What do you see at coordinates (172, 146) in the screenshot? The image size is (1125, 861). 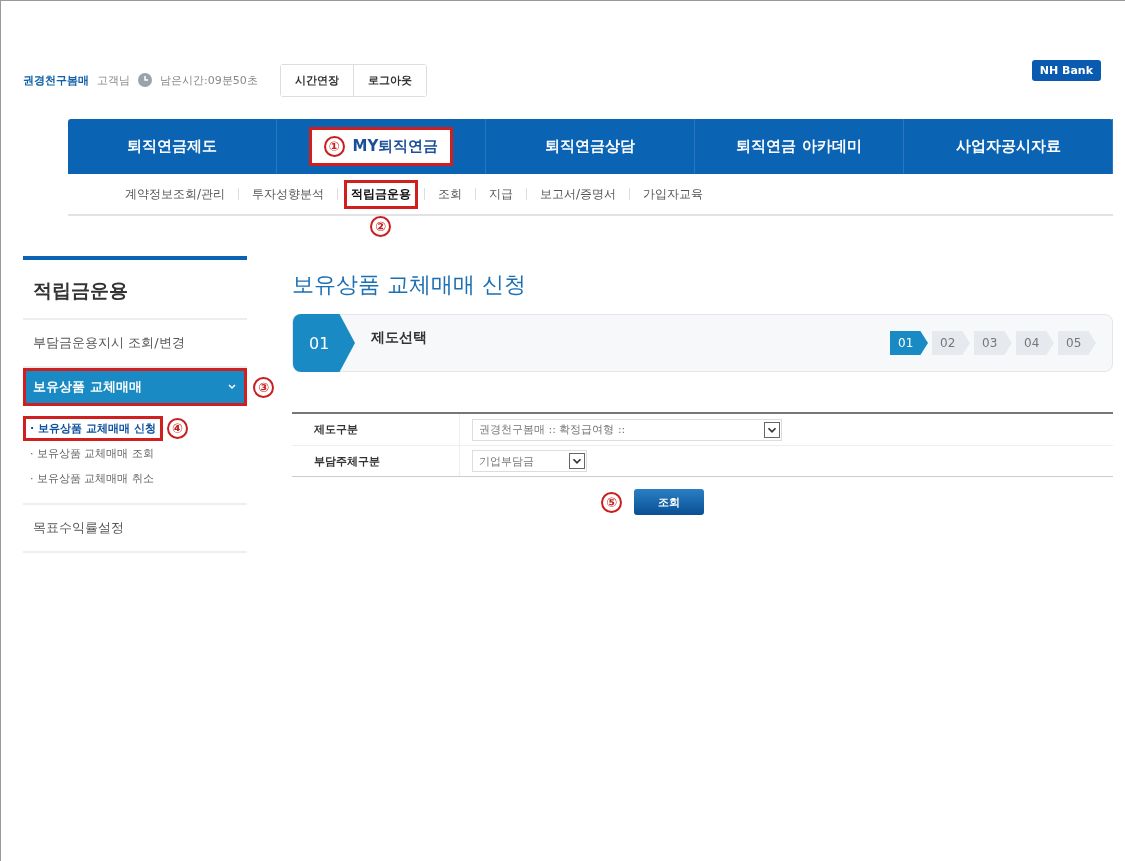 I see `main-nav-tab: 퇴직연금제도` at bounding box center [172, 146].